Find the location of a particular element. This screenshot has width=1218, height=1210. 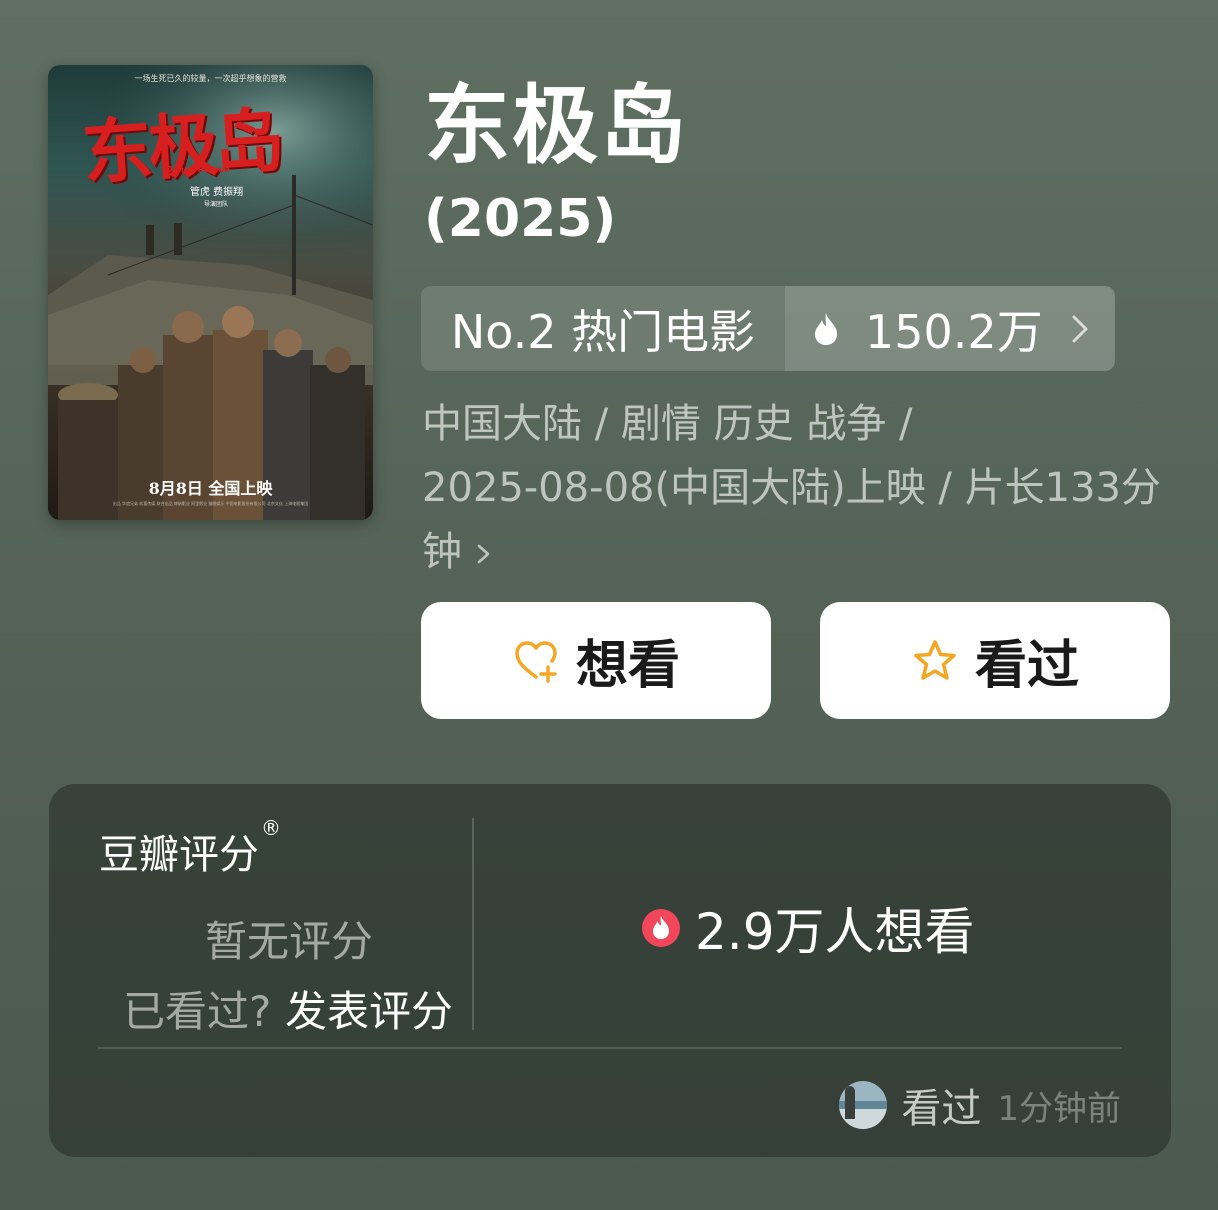

want-to-watch-button: 想看 is located at coordinates (596, 660).